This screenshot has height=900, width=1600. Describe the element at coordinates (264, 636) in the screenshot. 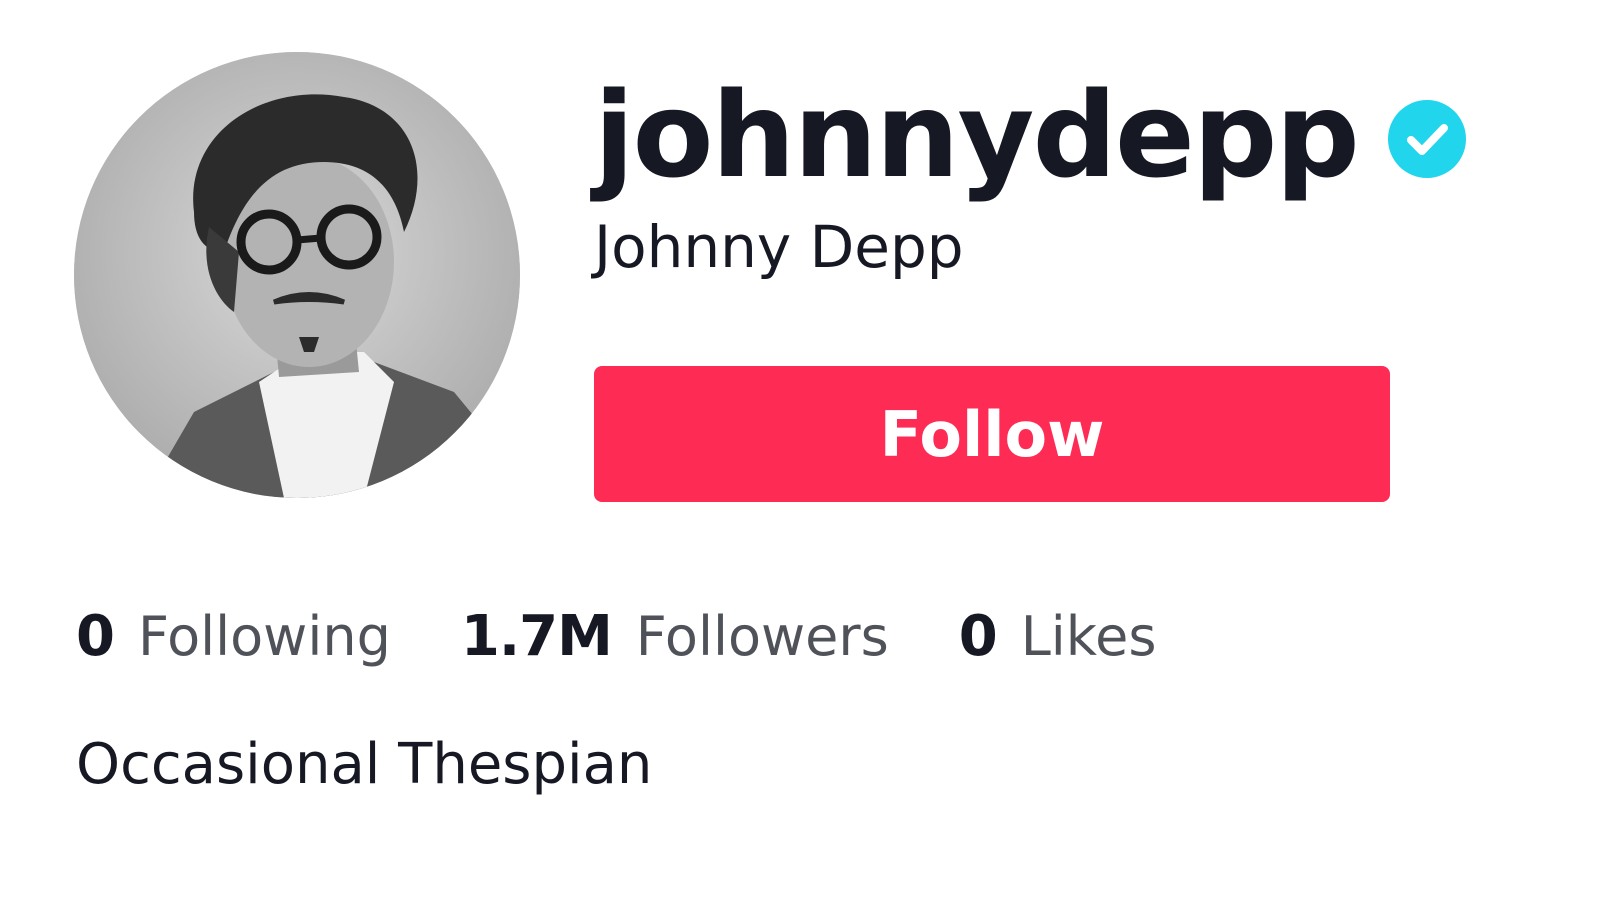

I see `following-label: Following` at that location.